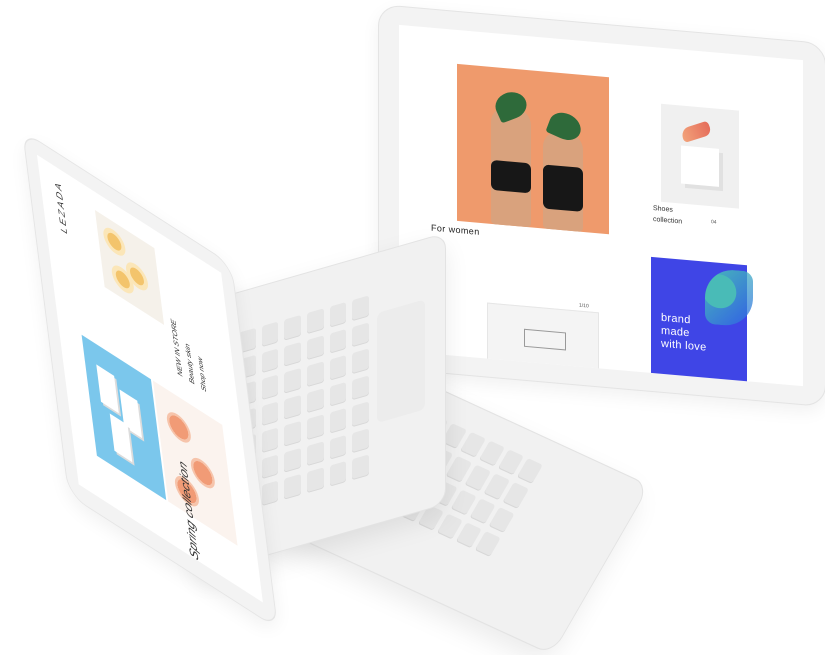 The width and height of the screenshot is (825, 655). I want to click on brand-tile: brand made with love, so click(702, 321).